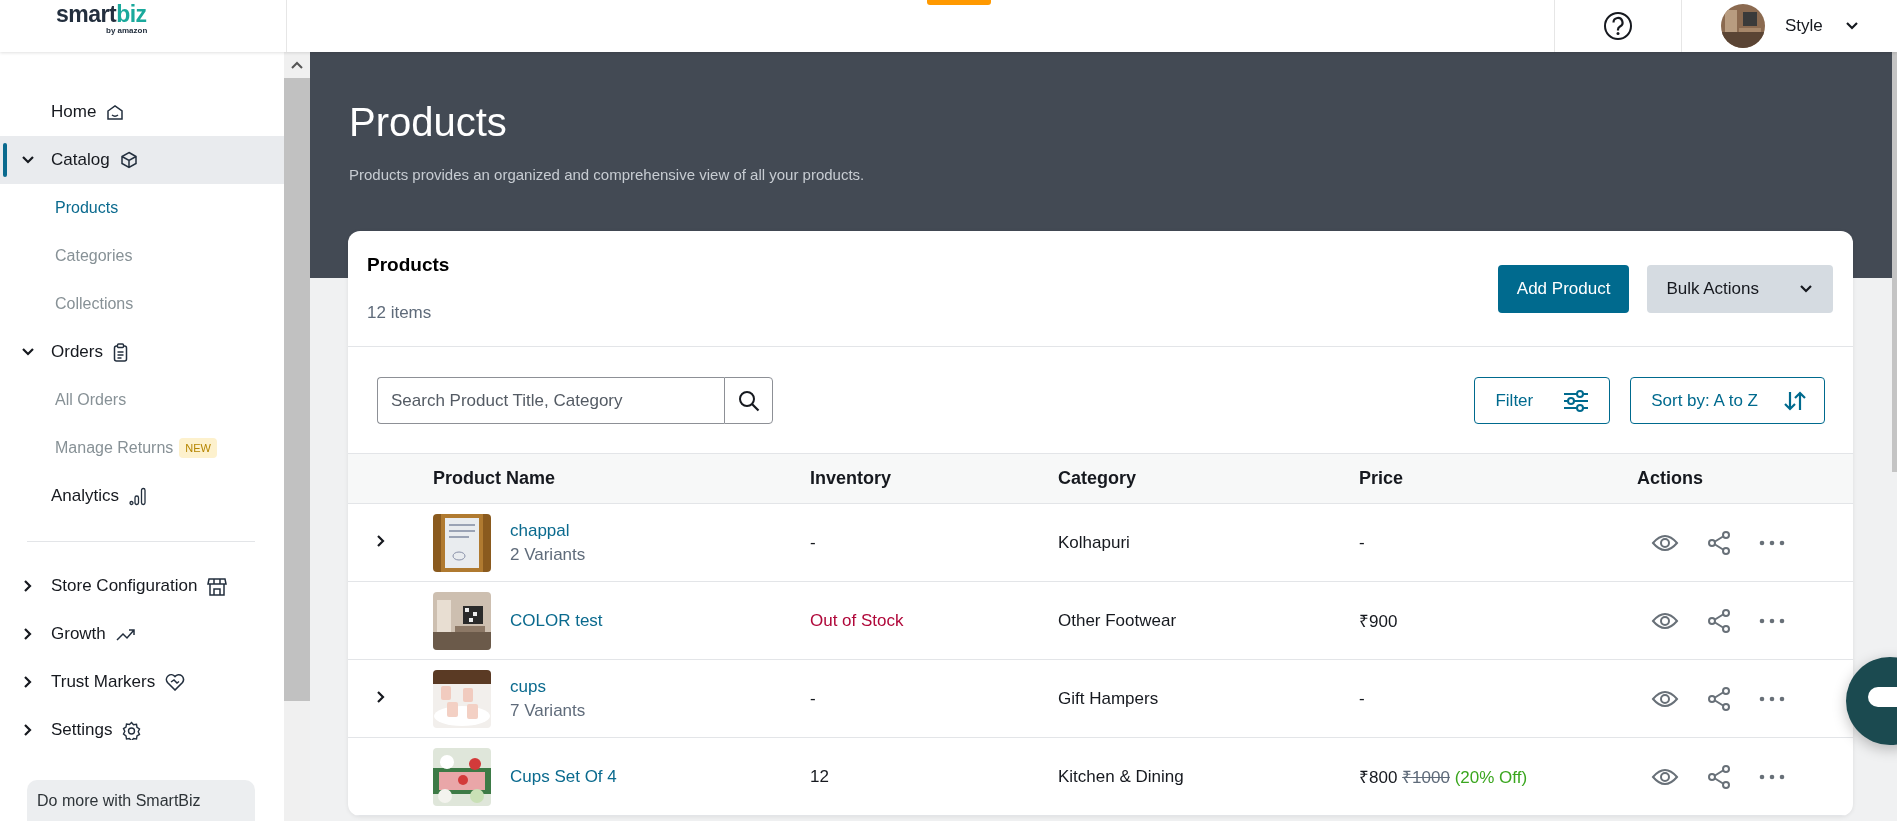 The height and width of the screenshot is (821, 1897). What do you see at coordinates (495, 478) in the screenshot?
I see `column-header: Product Name` at bounding box center [495, 478].